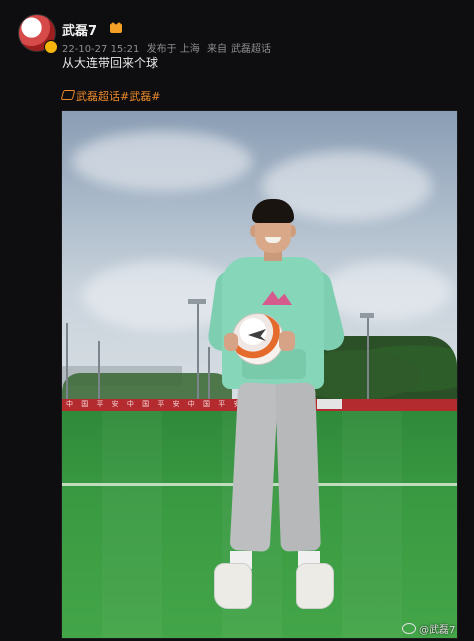 The image size is (474, 641). I want to click on supertopic-icon, so click(68, 95).